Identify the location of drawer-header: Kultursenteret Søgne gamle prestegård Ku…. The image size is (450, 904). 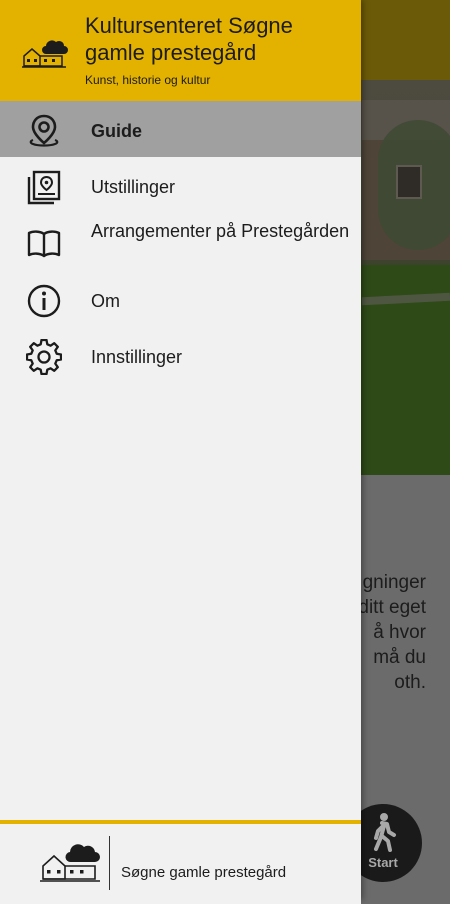
(180, 50).